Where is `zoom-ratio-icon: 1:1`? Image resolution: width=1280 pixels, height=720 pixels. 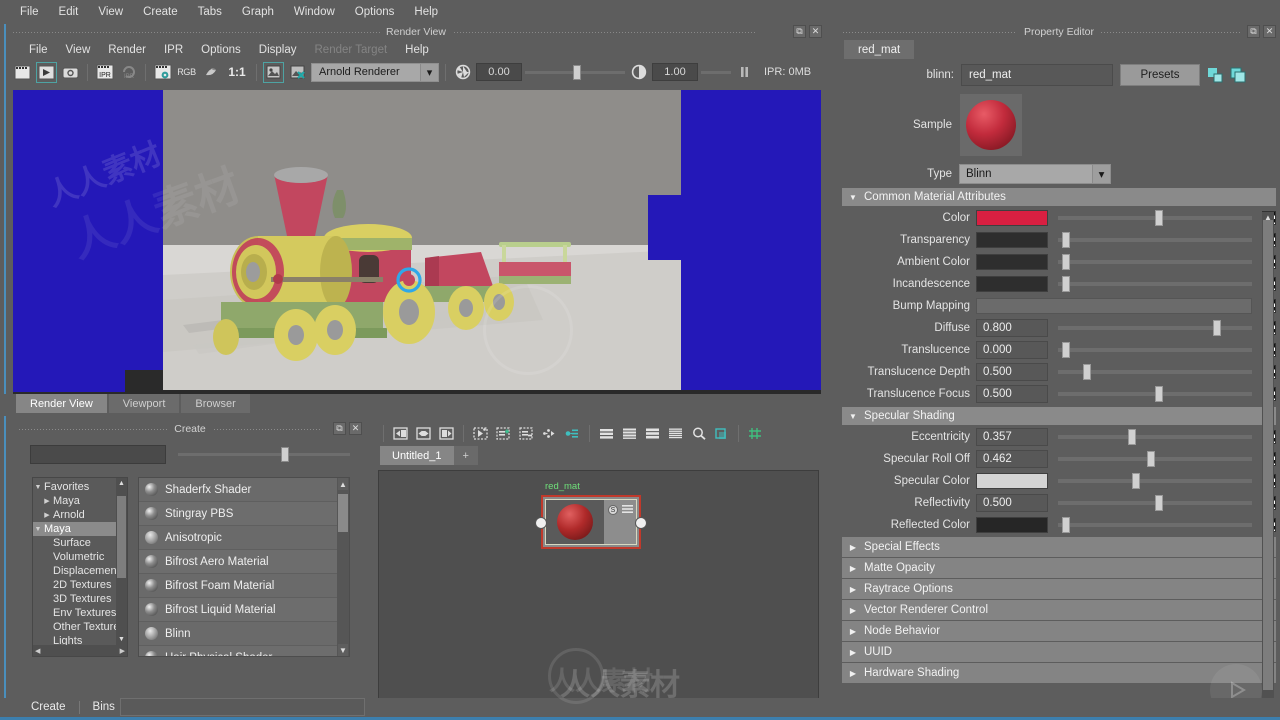
zoom-ratio-icon: 1:1 is located at coordinates (237, 72).